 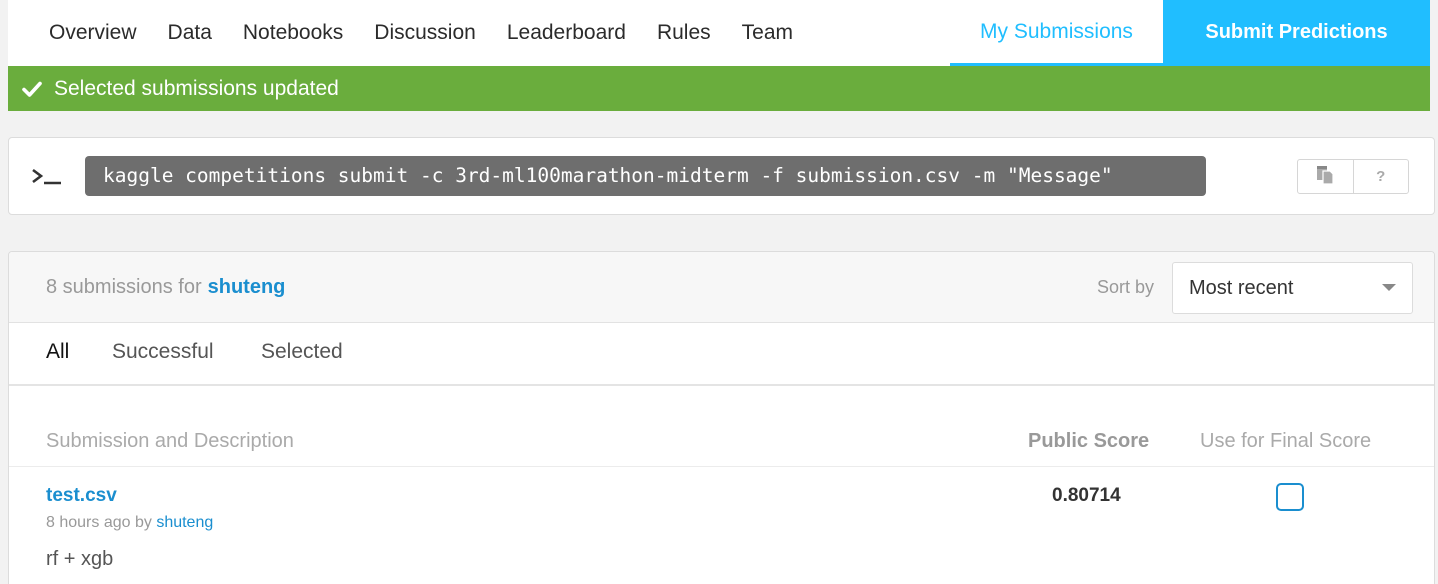 What do you see at coordinates (721, 466) in the screenshot?
I see `header-divider` at bounding box center [721, 466].